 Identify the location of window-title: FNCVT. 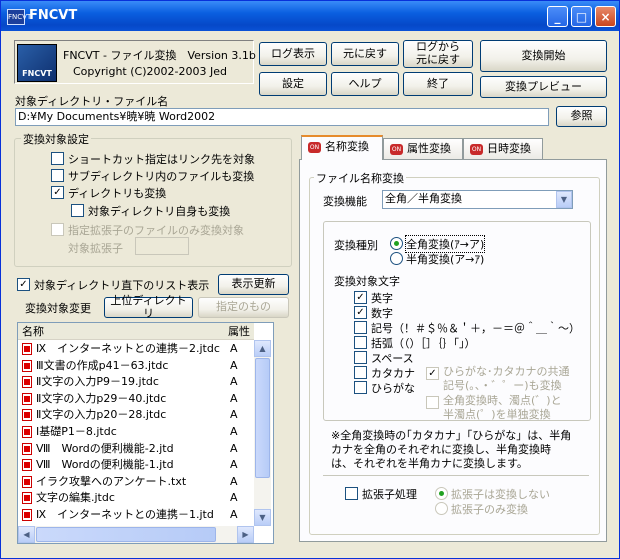
(53, 15).